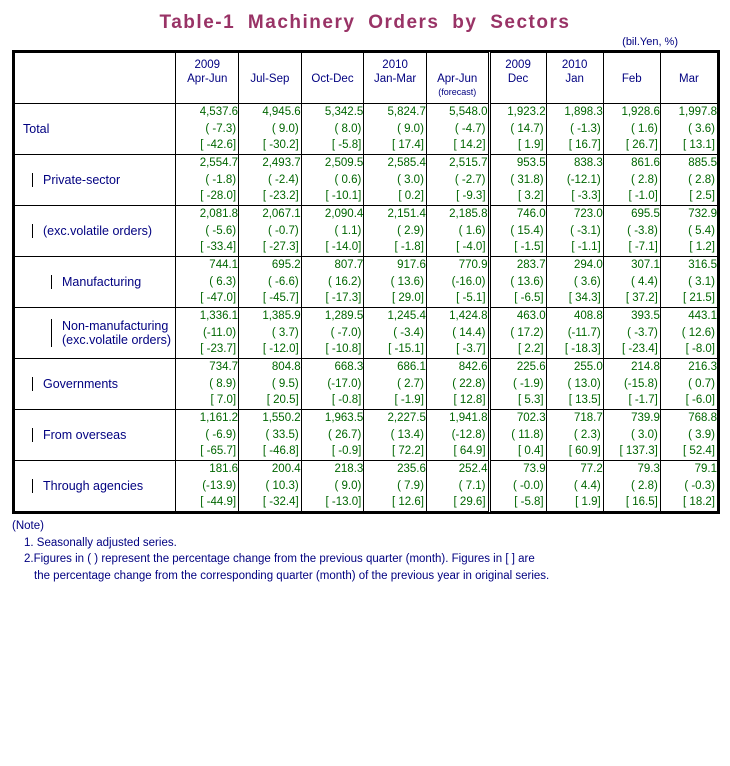 The image size is (730, 766). I want to click on cell-yoy-change: [ -42.6], so click(218, 145).